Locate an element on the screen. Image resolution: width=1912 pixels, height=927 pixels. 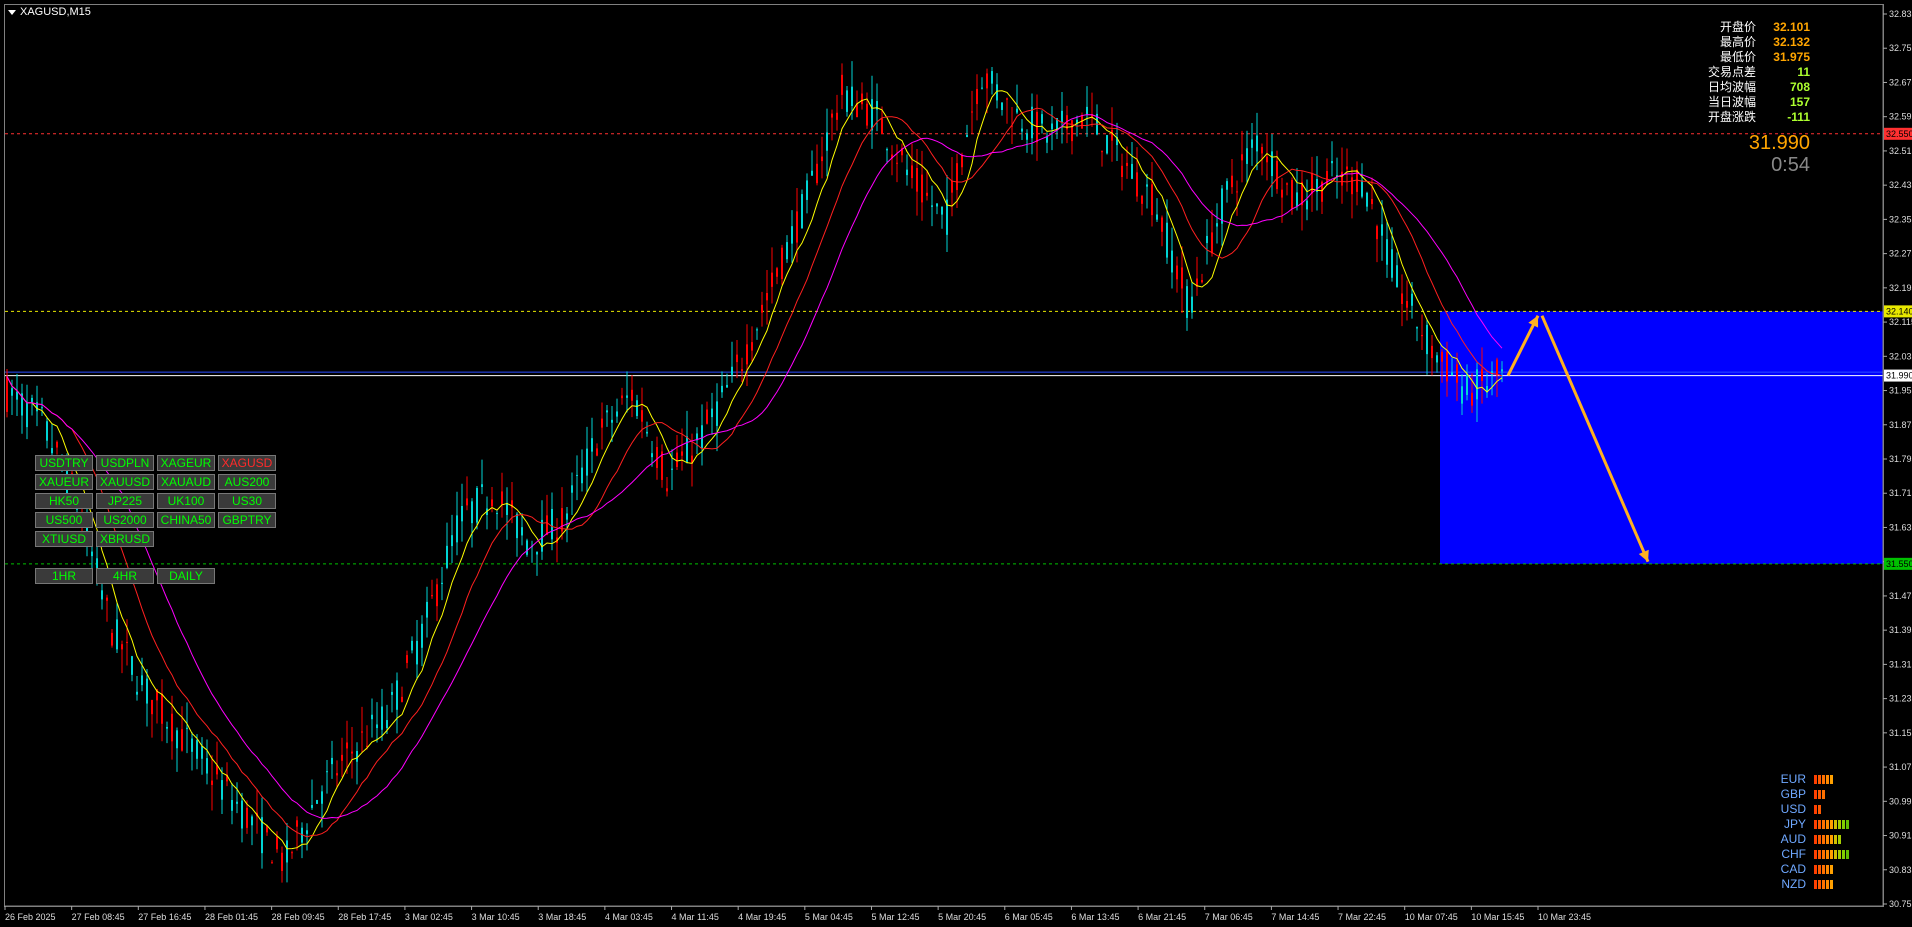
symbol-button-aus200: AUS200 is located at coordinates (247, 482).